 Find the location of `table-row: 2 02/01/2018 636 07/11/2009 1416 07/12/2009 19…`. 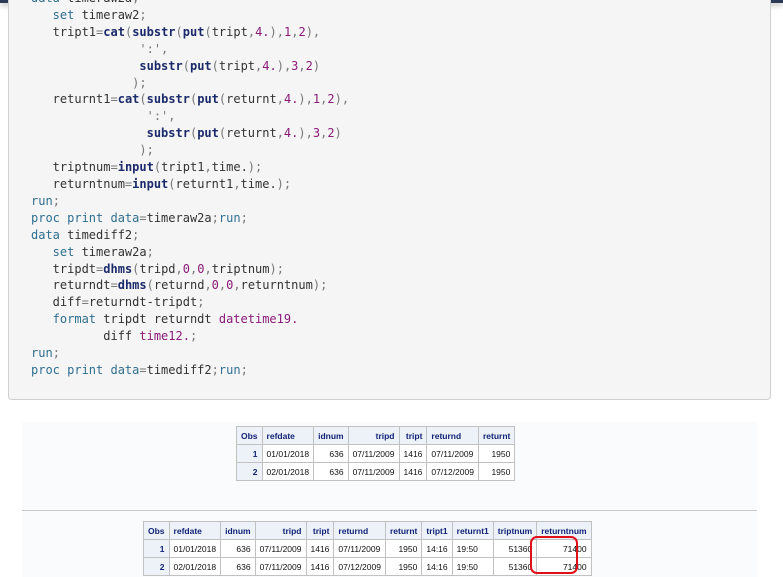

table-row: 2 02/01/2018 636 07/11/2009 1416 07/12/2009 19… is located at coordinates (367, 566).